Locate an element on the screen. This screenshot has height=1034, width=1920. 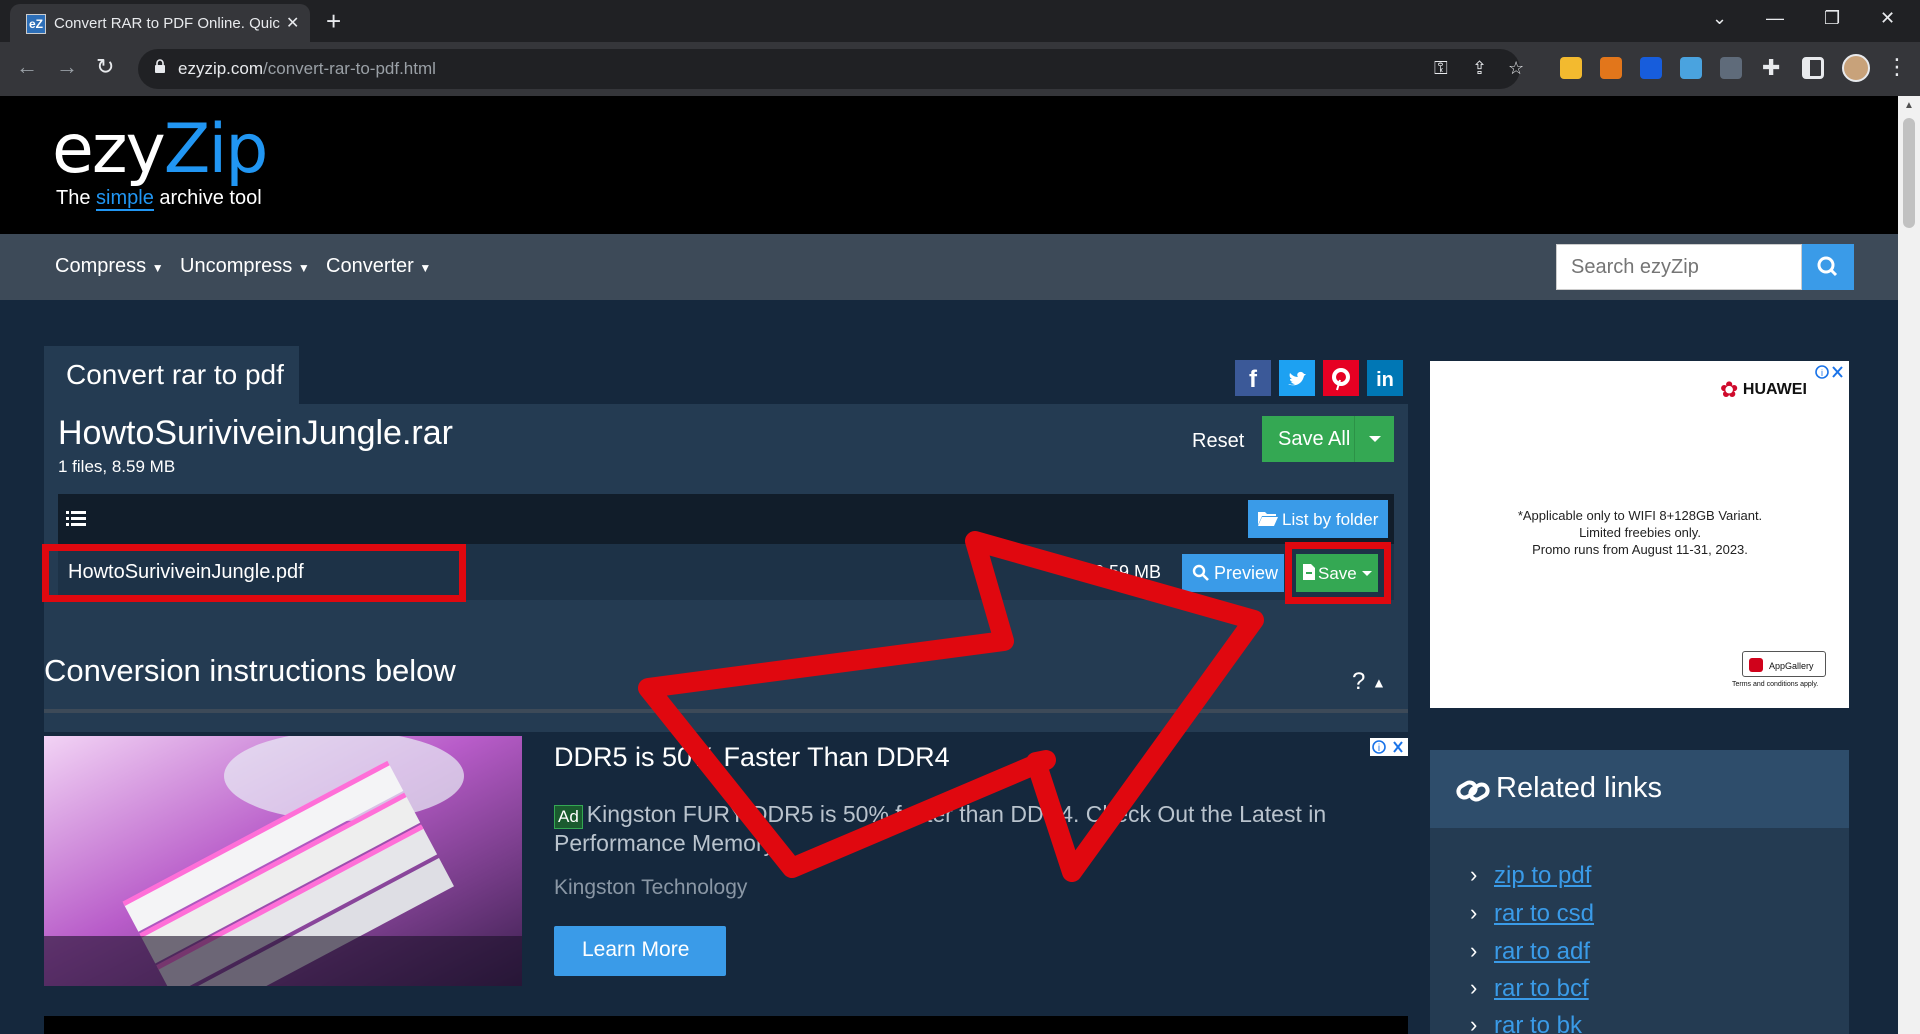
window-close-icon: ✕ is located at coordinates (1887, 18).